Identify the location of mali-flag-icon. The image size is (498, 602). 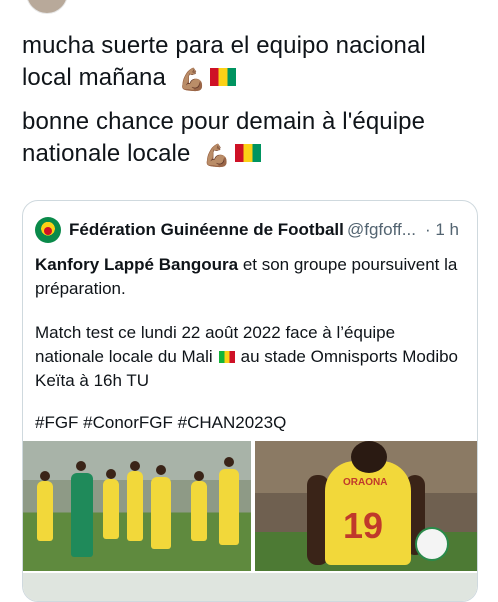
(226, 357).